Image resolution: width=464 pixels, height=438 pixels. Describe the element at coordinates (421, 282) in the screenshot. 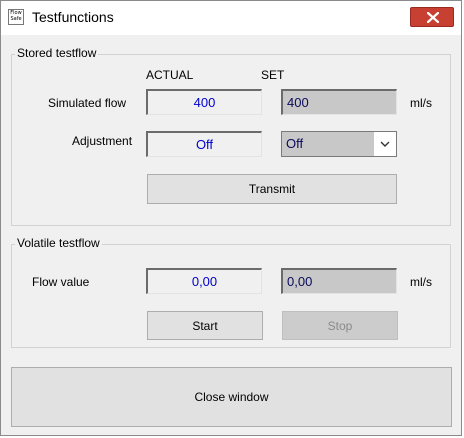

I see `flow-value-unit: ml/s` at that location.